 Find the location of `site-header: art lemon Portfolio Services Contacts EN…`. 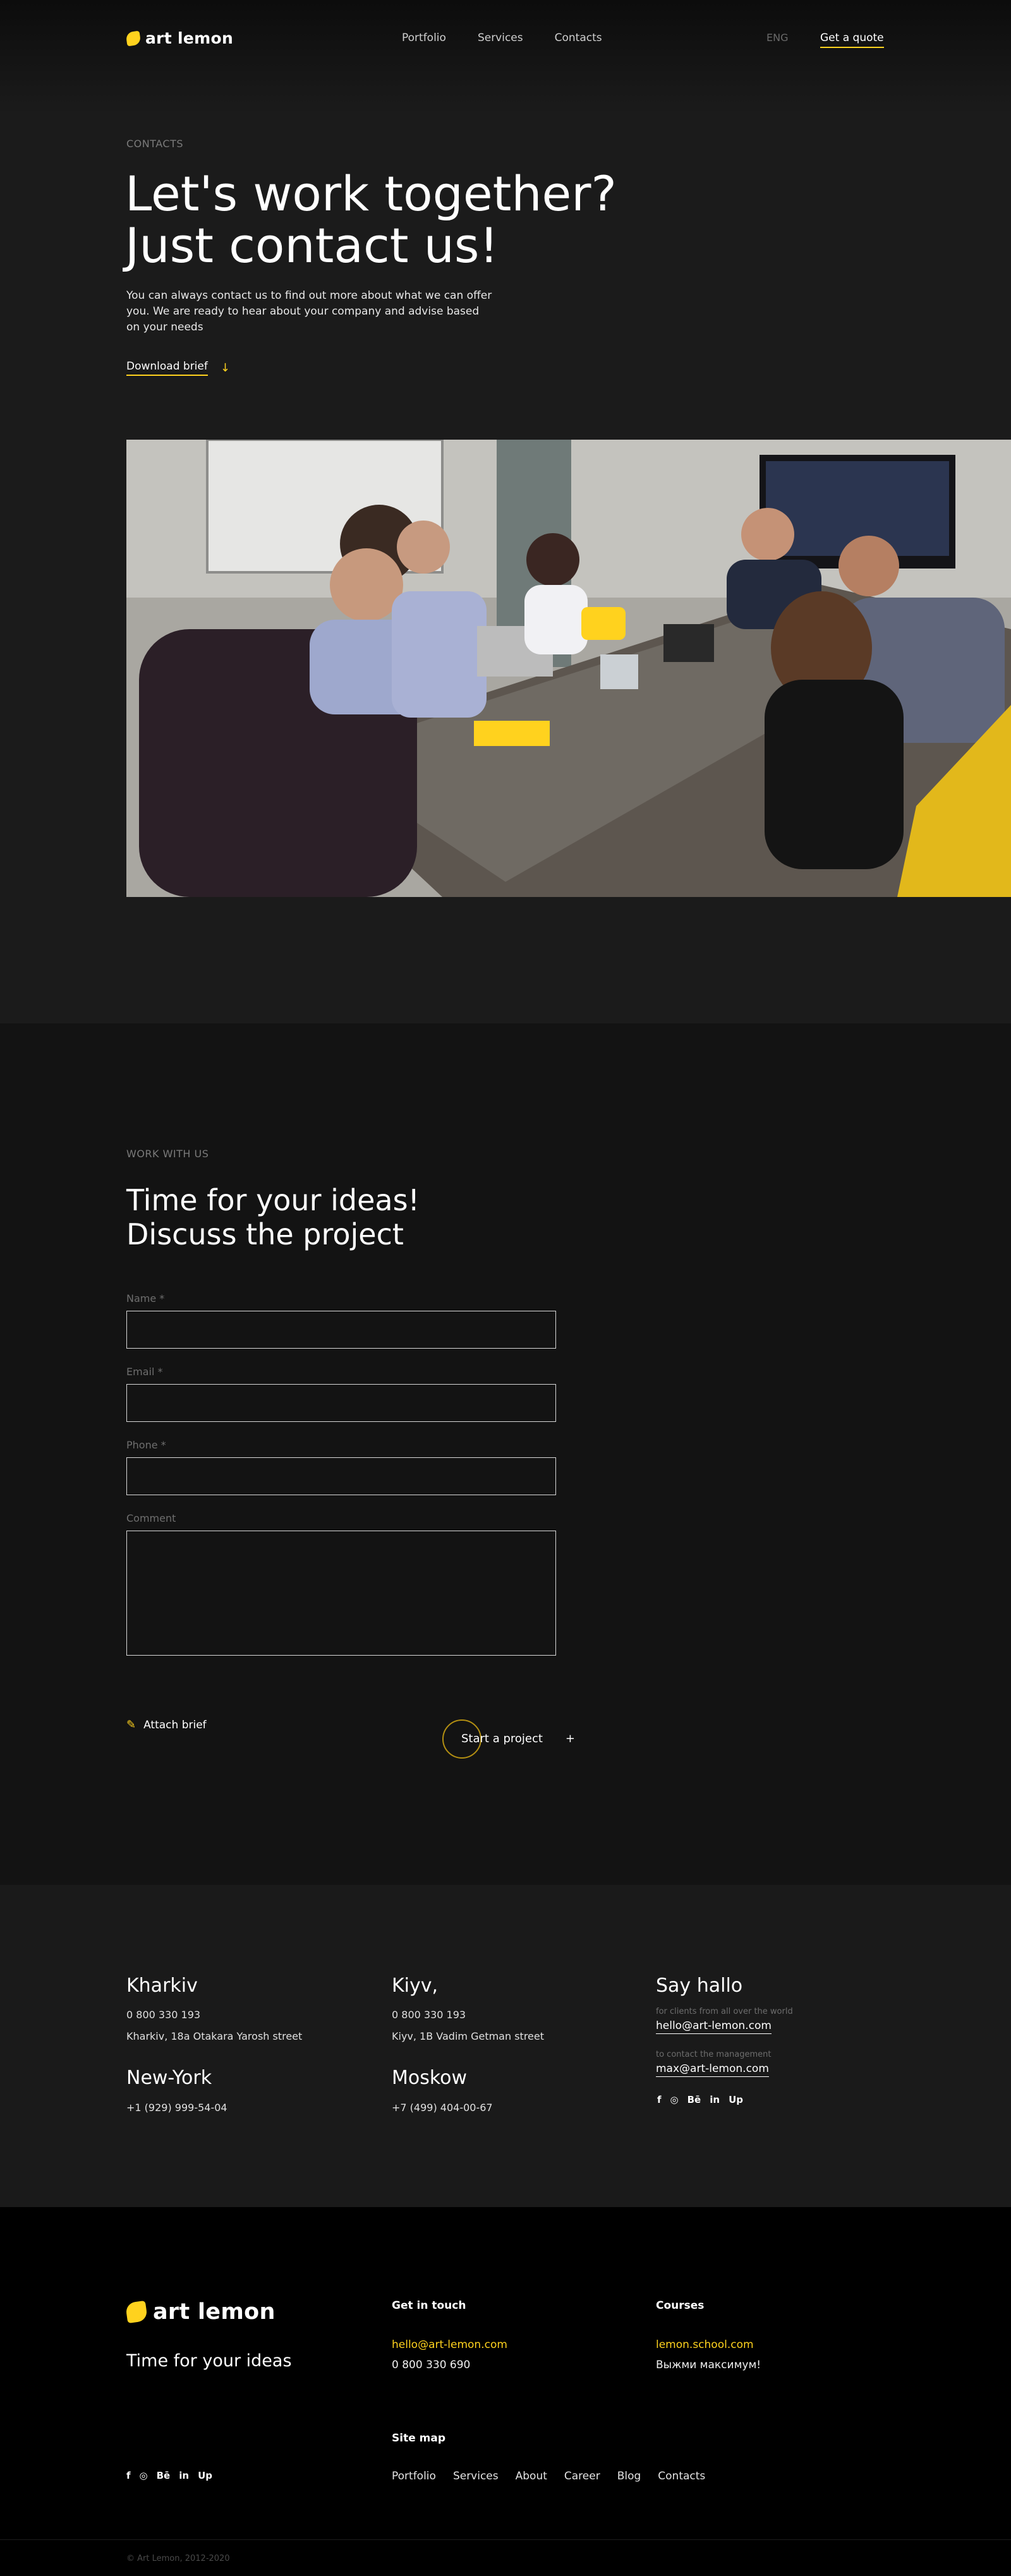

site-header: art lemon Portfolio Services Contacts EN… is located at coordinates (505, 57).